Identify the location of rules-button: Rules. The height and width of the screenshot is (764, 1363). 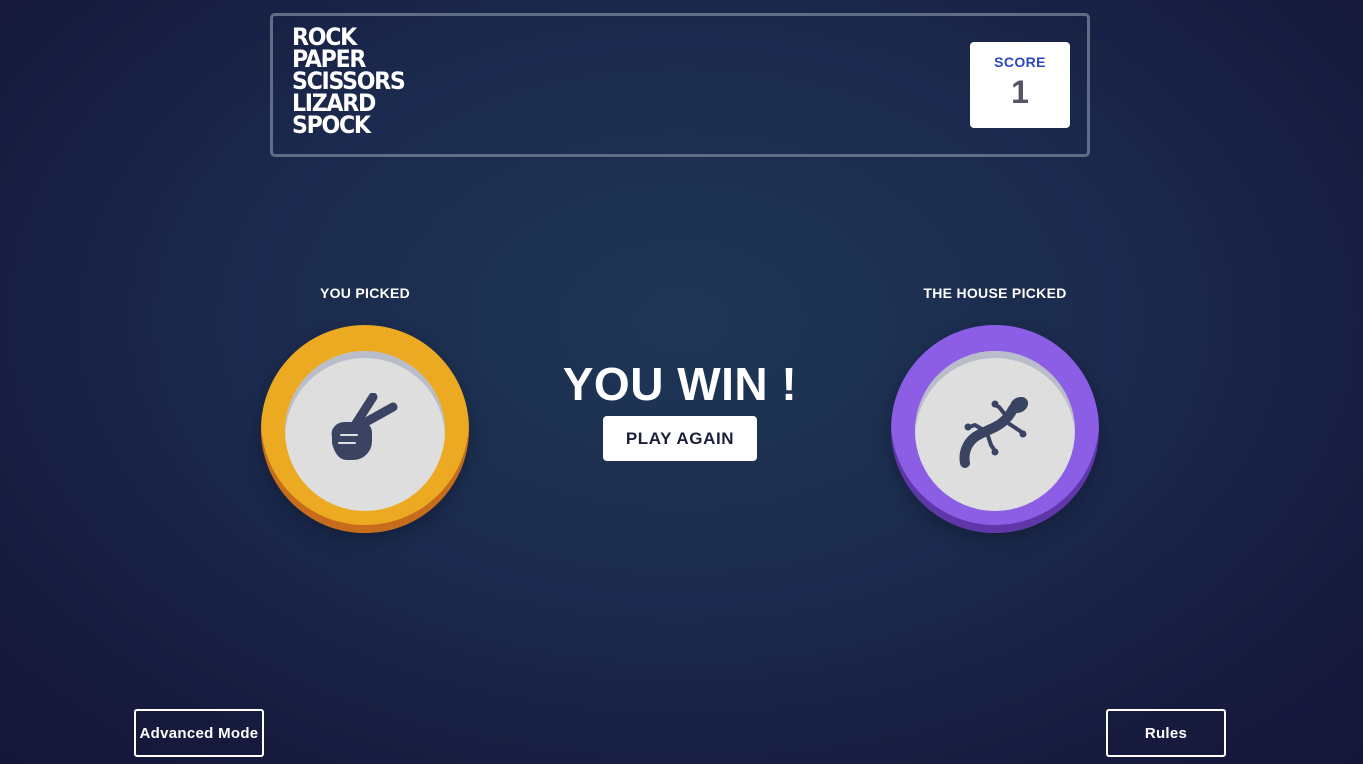
(1166, 733).